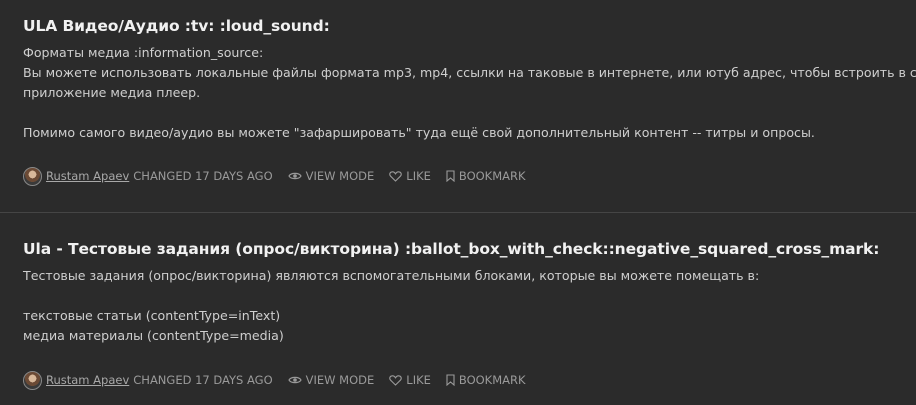 The height and width of the screenshot is (405, 916). What do you see at coordinates (176, 26) in the screenshot?
I see `note-title: ULA Видео/Аудио :tv: :loud_sound:` at bounding box center [176, 26].